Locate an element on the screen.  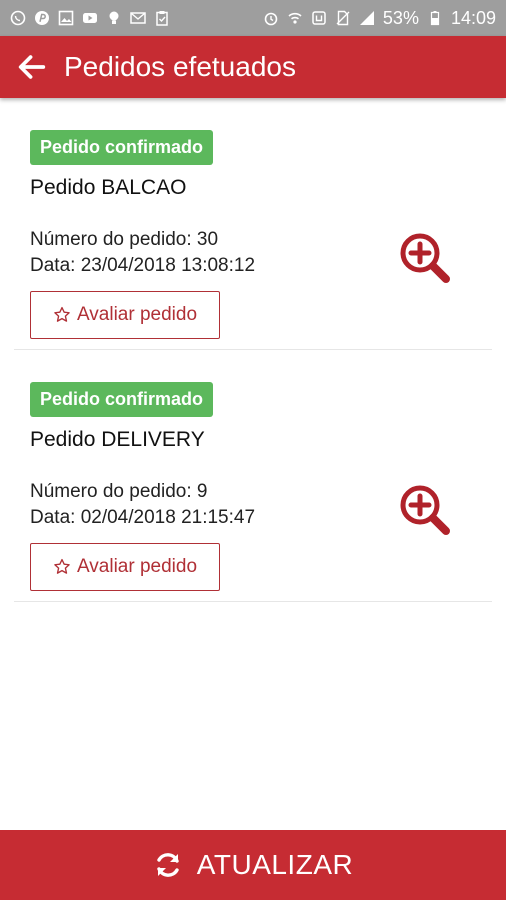
order-type: Pedido BALCAO is located at coordinates (108, 187).